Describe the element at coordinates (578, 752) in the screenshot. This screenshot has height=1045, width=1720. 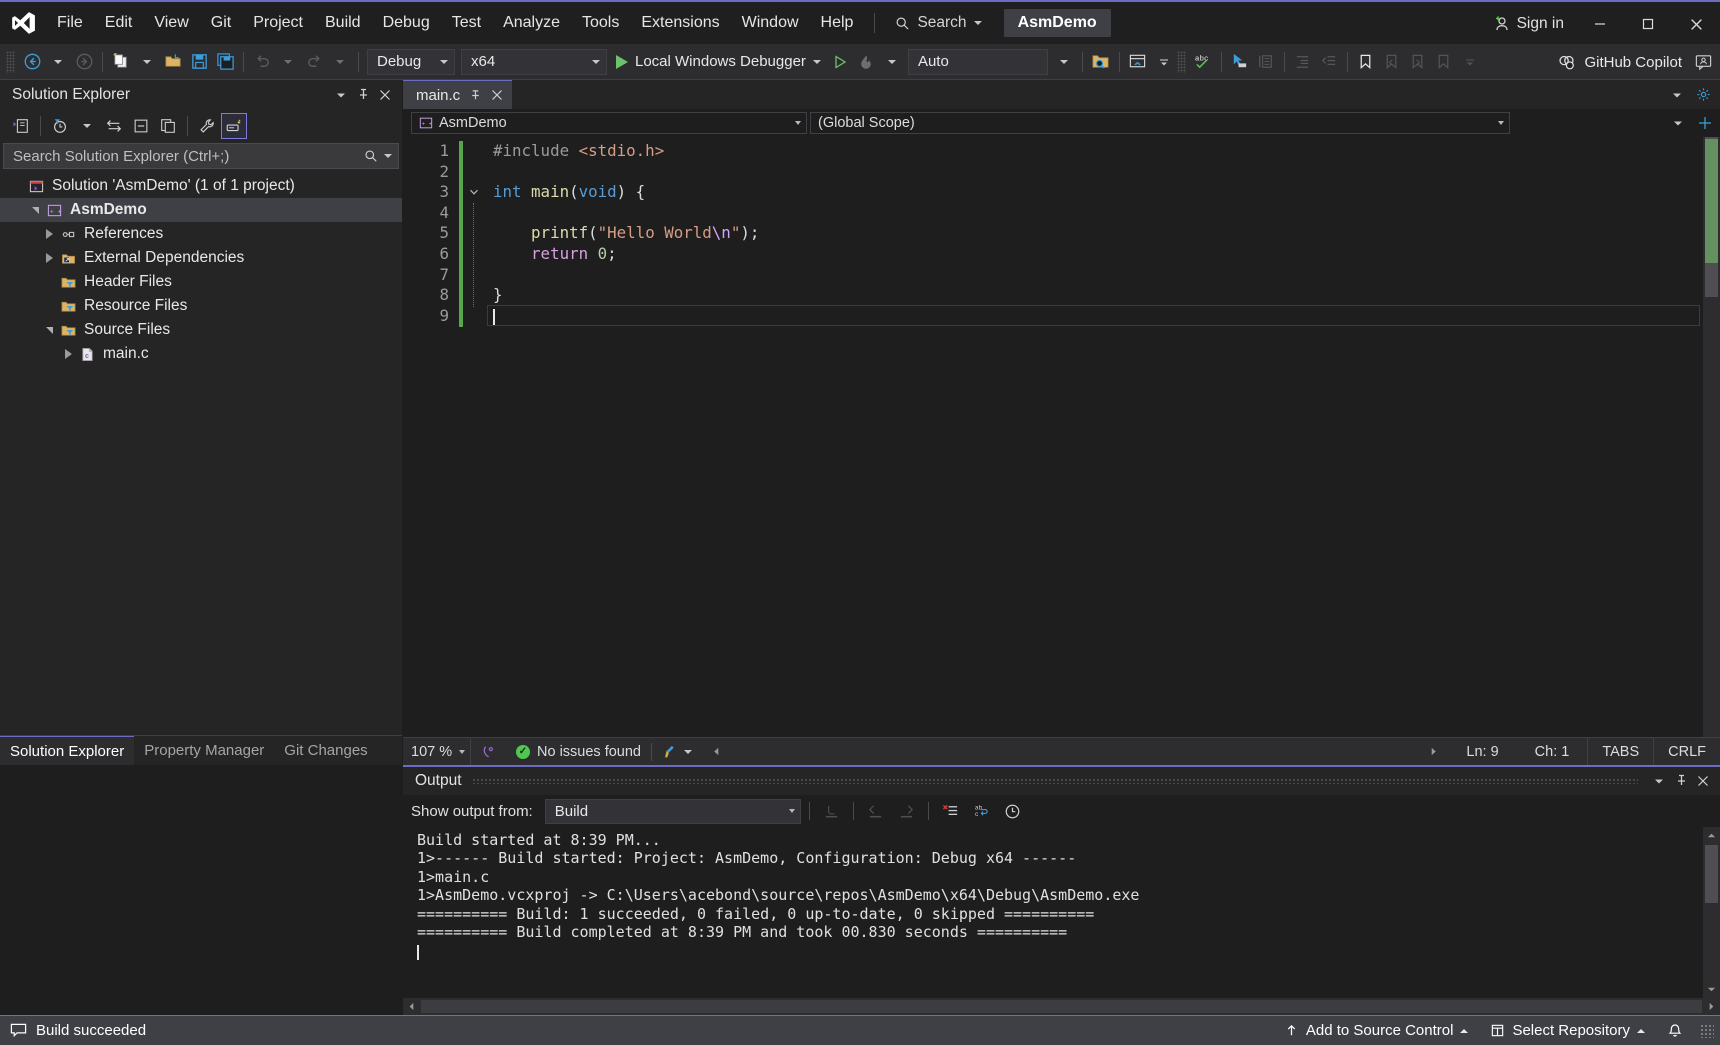
I see `issues-status: ✓ No issues found` at that location.